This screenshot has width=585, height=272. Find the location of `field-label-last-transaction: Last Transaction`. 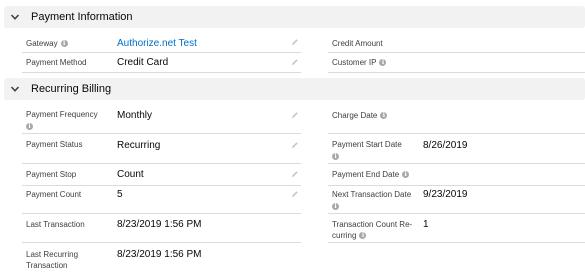

field-label-last-transaction: Last Transaction is located at coordinates (55, 224).